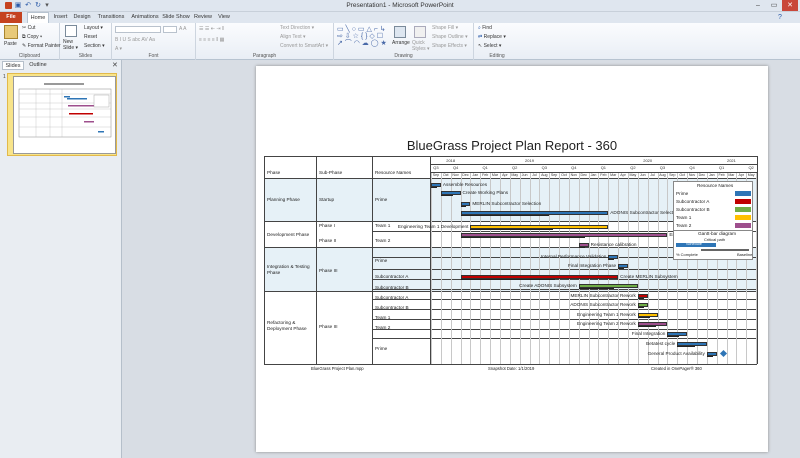 This screenshot has height=458, width=800. I want to click on task-label: Final Integration, so click(649, 333).